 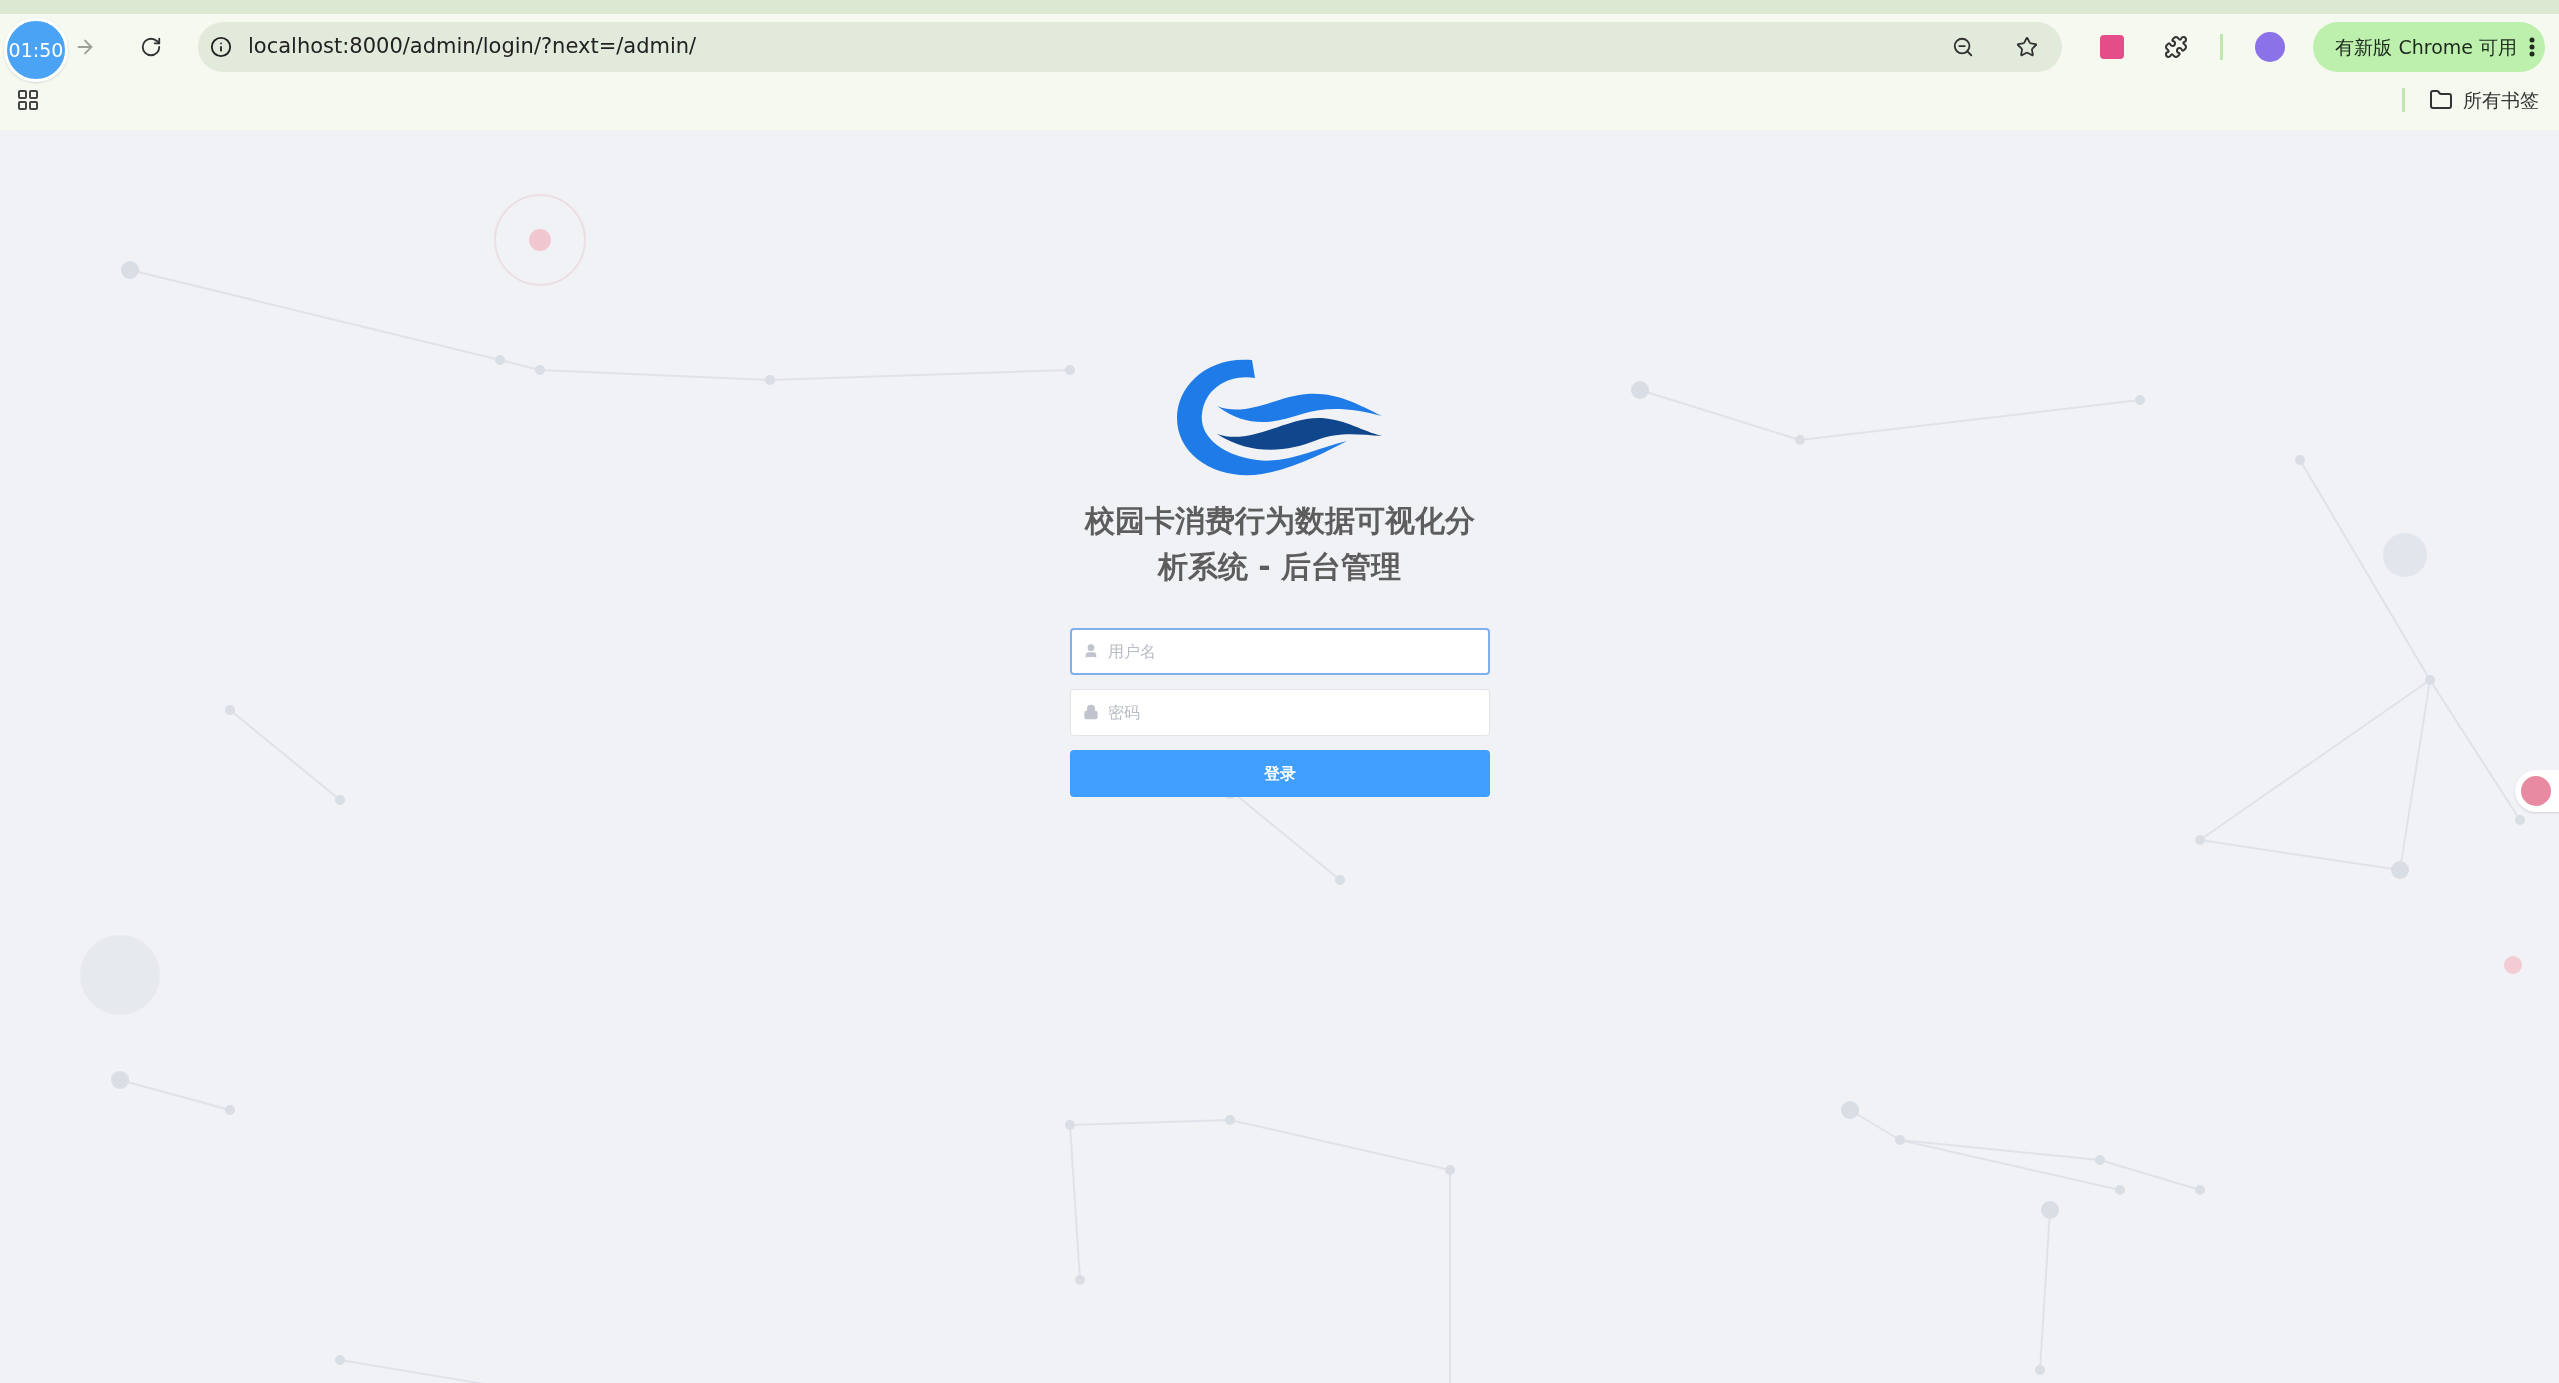 I want to click on lock-icon, so click(x=1090, y=712).